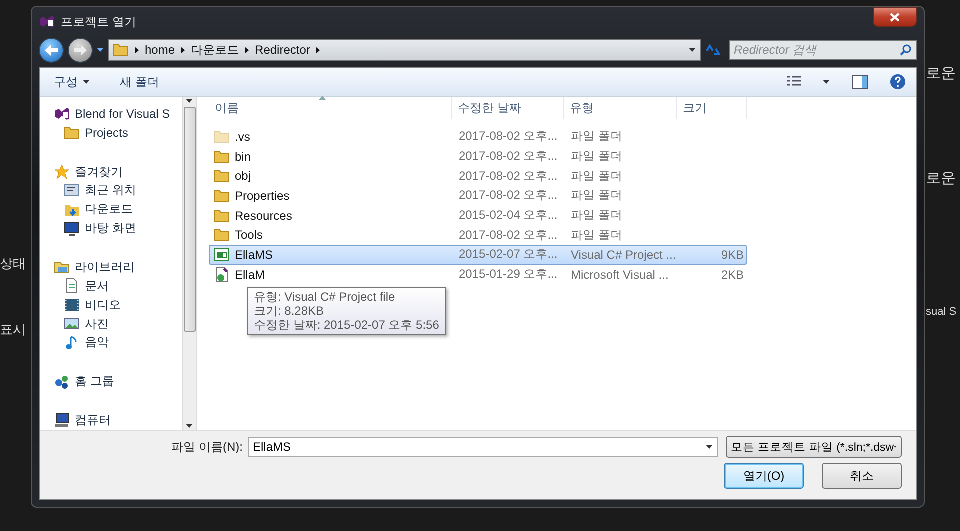 The width and height of the screenshot is (960, 531). I want to click on column-header: 유형, so click(620, 108).